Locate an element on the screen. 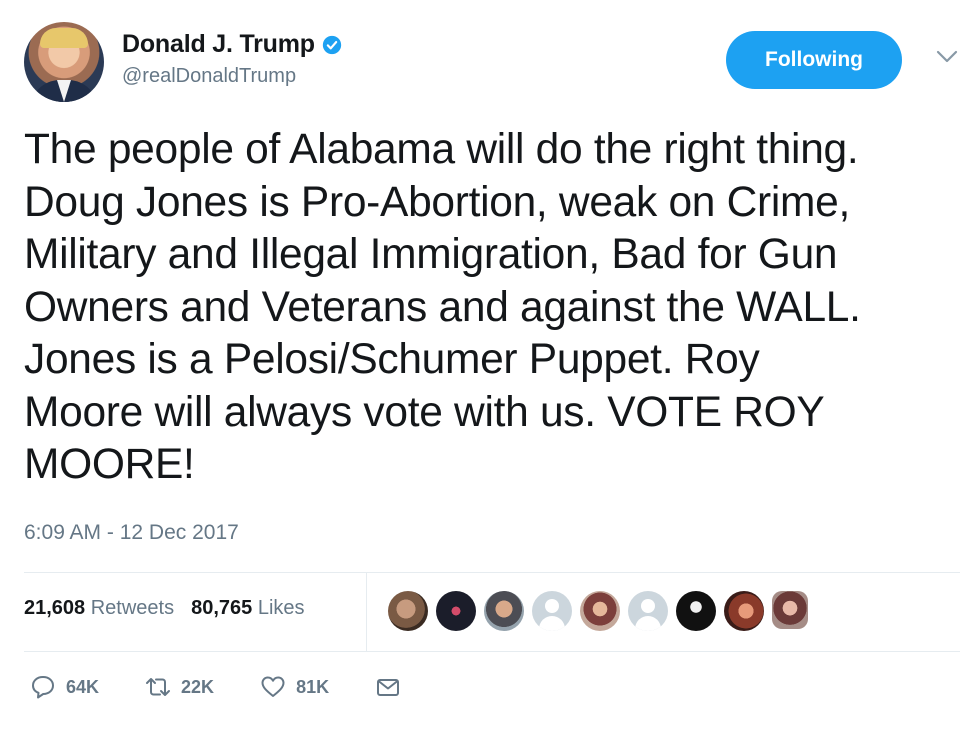  likes-count: 80,765 is located at coordinates (222, 608).